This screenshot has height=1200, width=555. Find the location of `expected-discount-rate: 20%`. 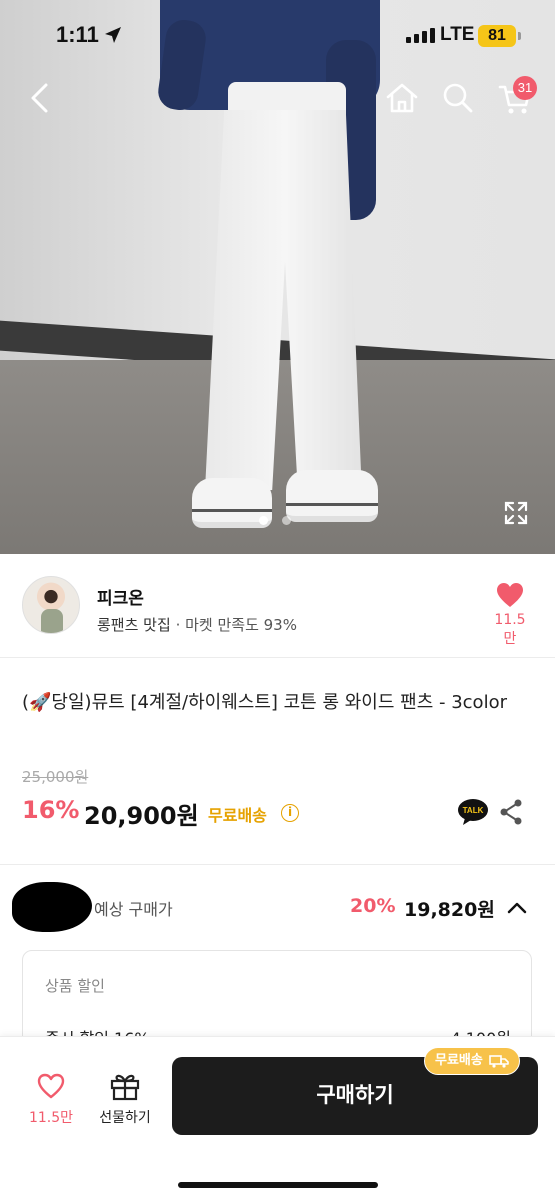

expected-discount-rate: 20% is located at coordinates (373, 906).